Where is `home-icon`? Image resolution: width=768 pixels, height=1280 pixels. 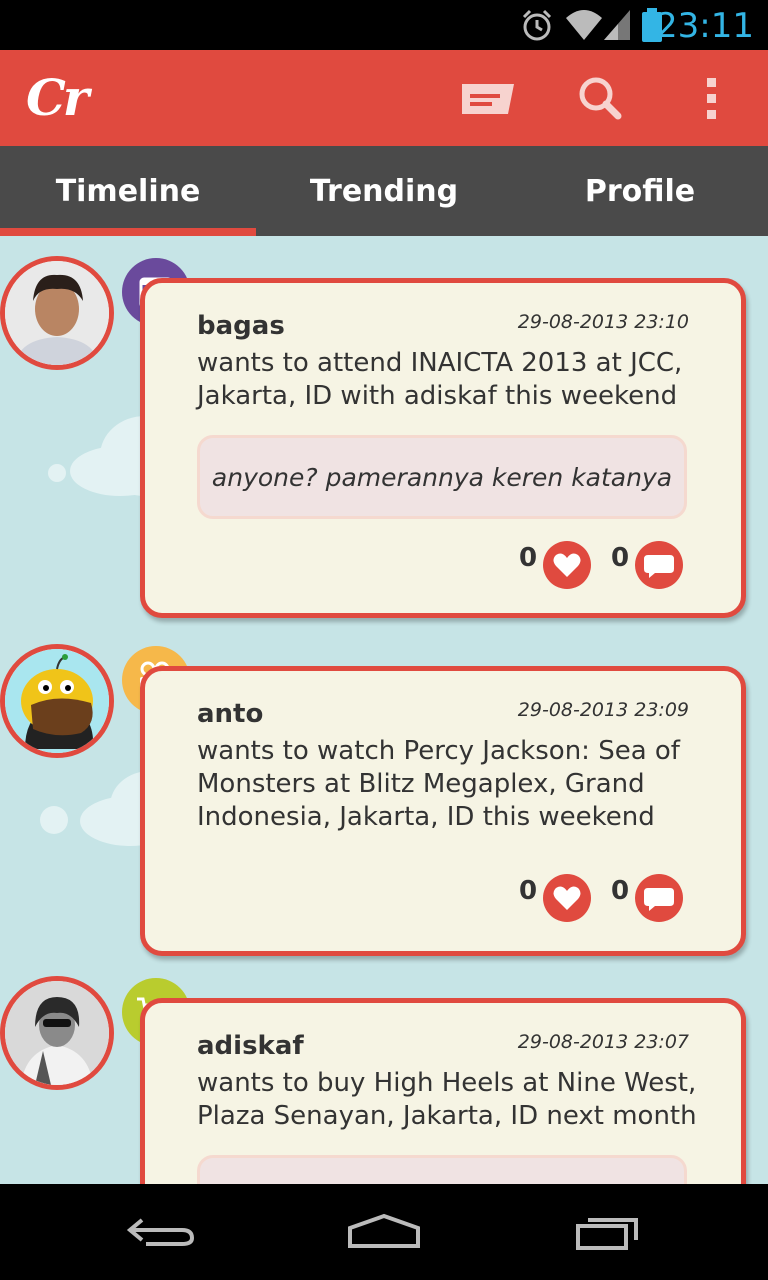
home-icon is located at coordinates (384, 1230).